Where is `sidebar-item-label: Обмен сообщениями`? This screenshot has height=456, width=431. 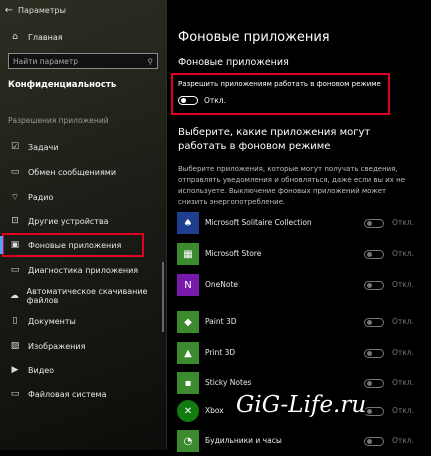 sidebar-item-label: Обмен сообщениями is located at coordinates (72, 172).